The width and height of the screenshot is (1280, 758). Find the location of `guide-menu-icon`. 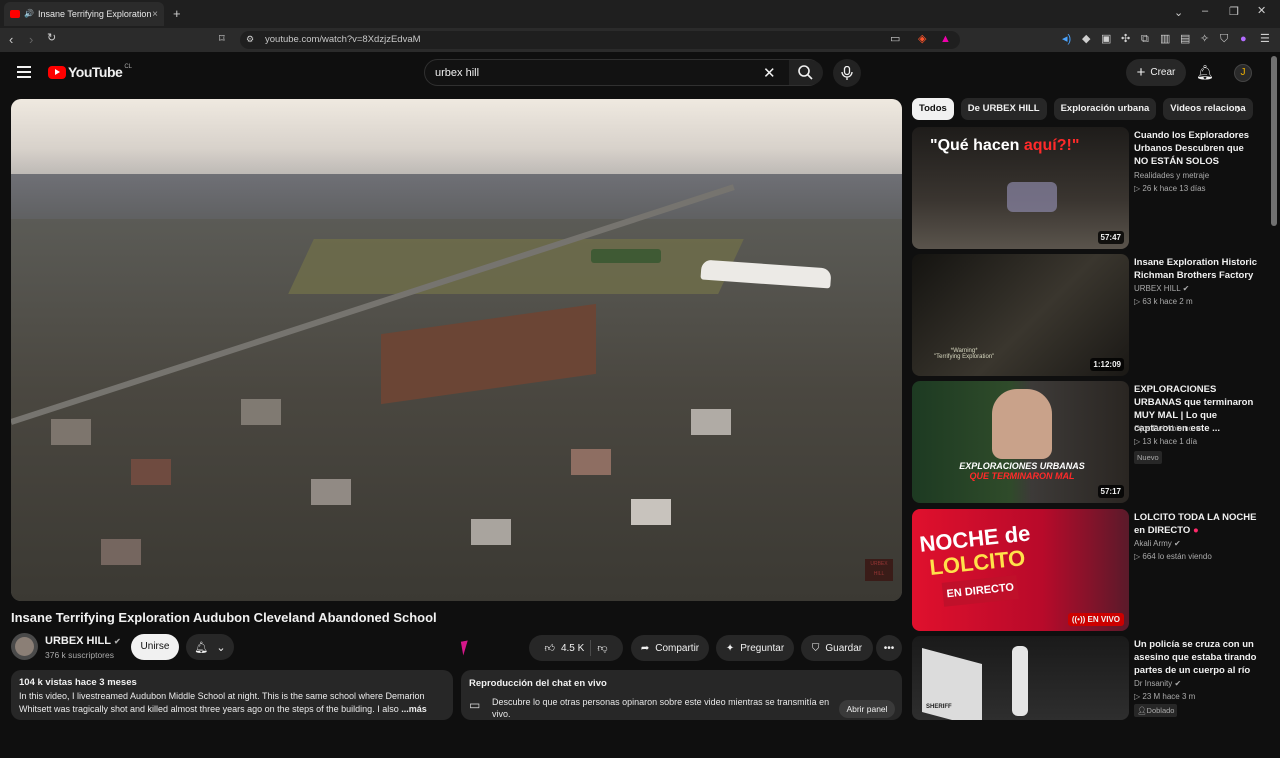

guide-menu-icon is located at coordinates (24, 72).